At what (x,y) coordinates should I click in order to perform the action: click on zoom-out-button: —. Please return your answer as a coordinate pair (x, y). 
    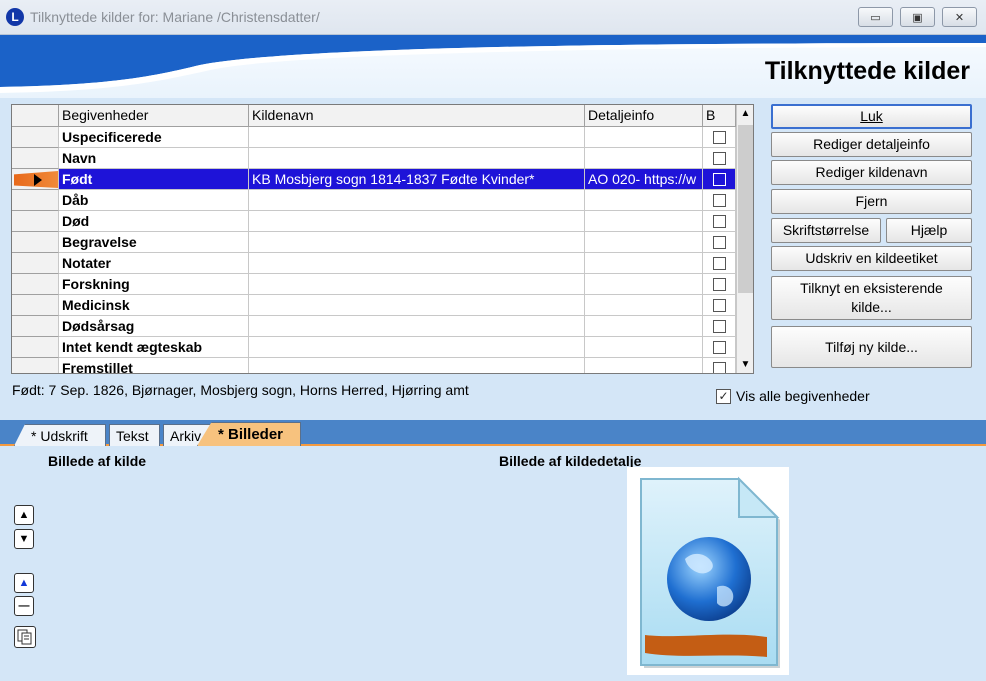
    Looking at the image, I should click on (24, 606).